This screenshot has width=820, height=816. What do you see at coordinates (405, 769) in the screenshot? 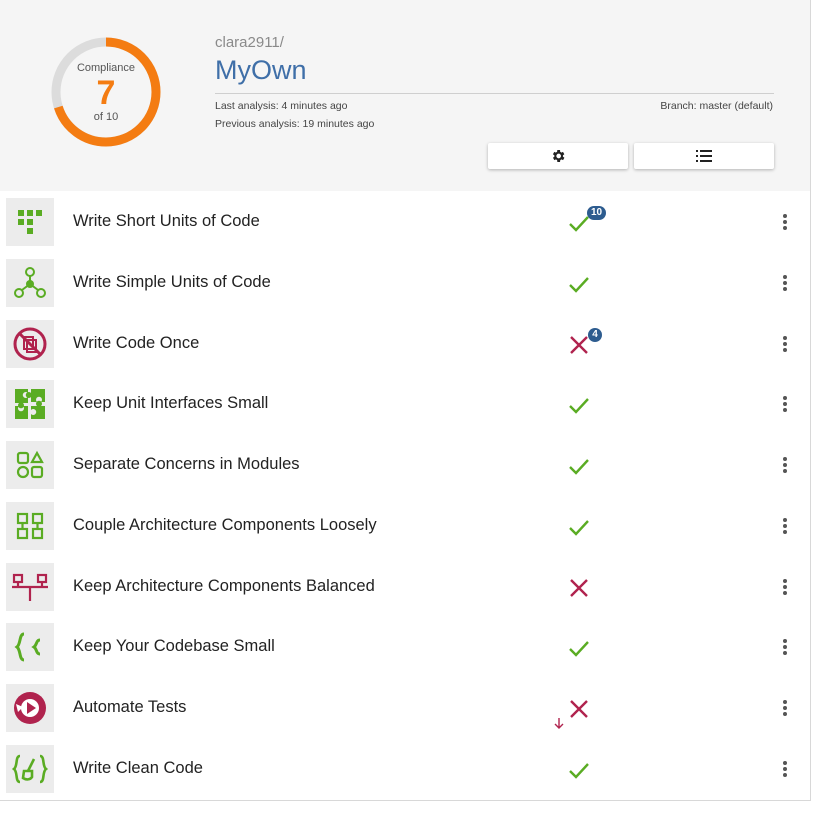
I see `guideline-row-clean-code: Write Clean Code` at bounding box center [405, 769].